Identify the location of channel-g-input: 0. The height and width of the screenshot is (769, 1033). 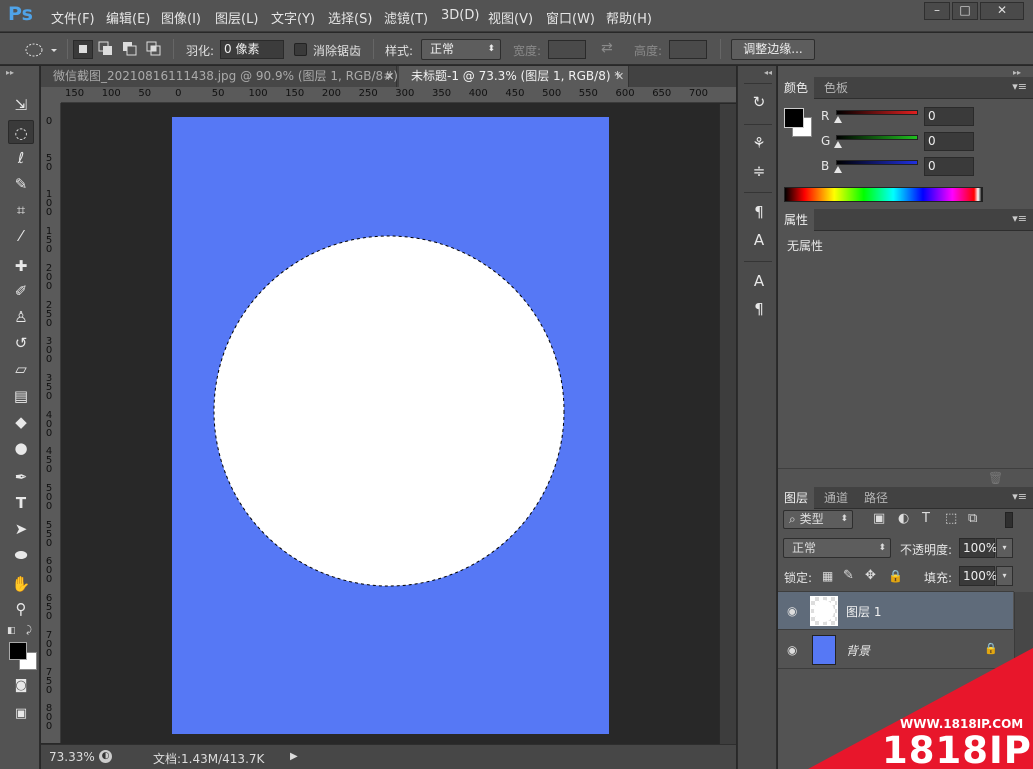
(949, 141).